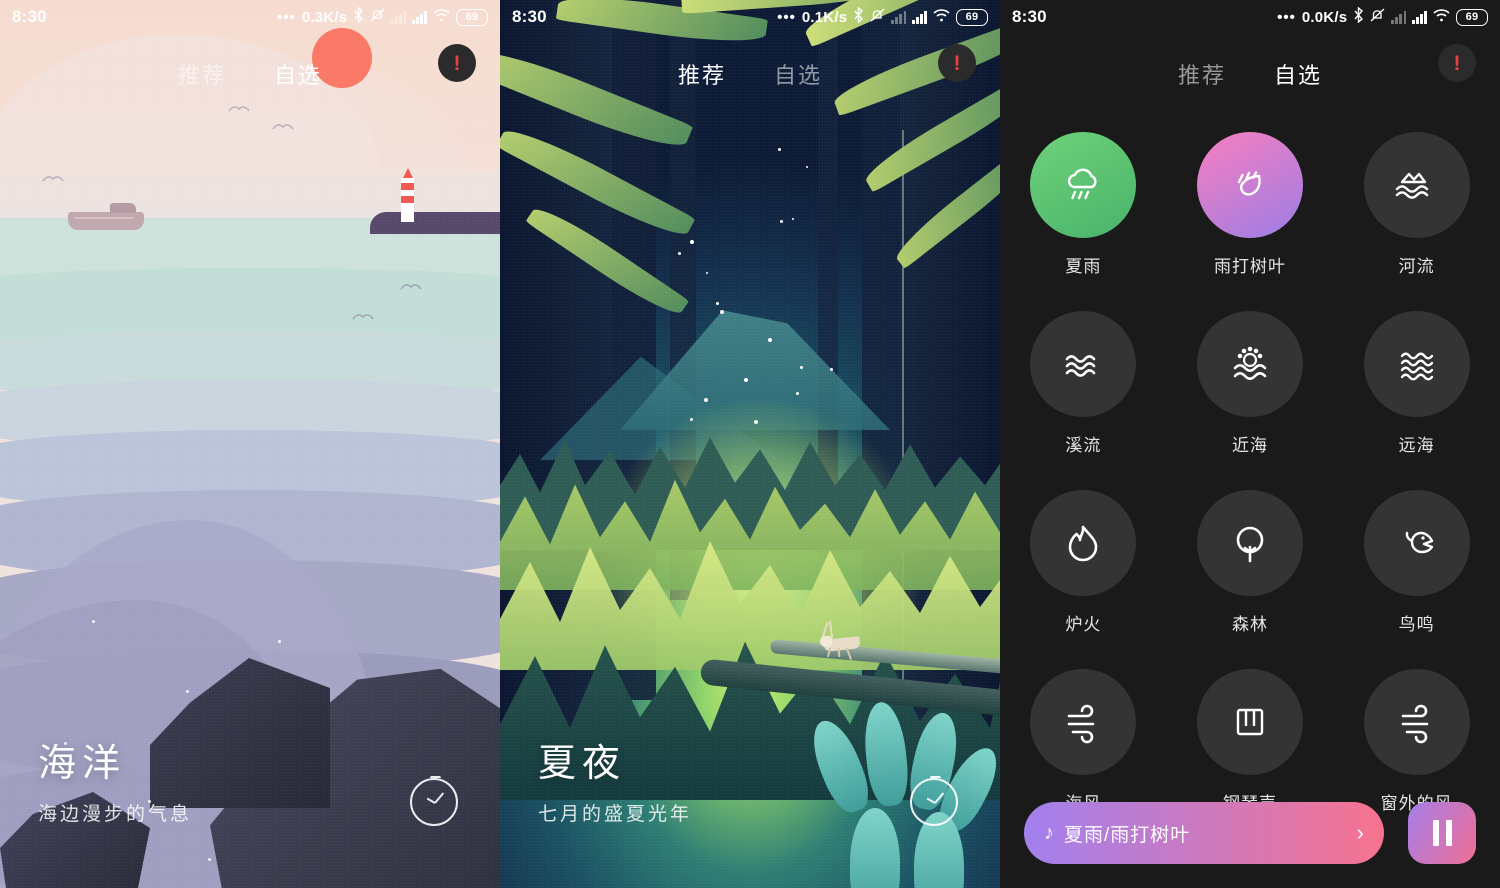 This screenshot has width=1500, height=888. I want to click on sound-item-open-sea: 远海, so click(1416, 383).